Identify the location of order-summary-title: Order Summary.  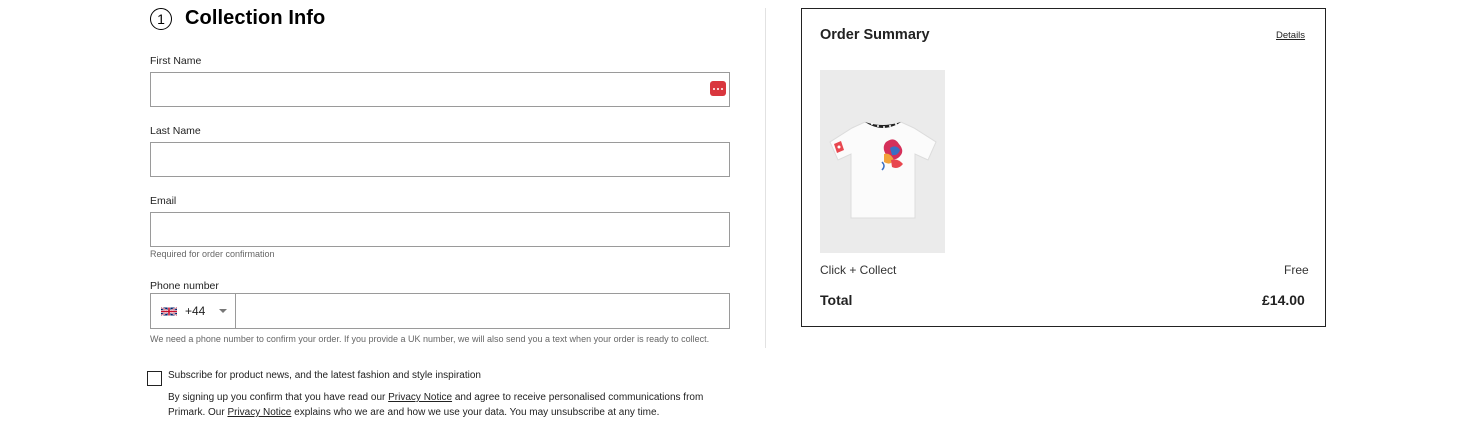
(875, 35).